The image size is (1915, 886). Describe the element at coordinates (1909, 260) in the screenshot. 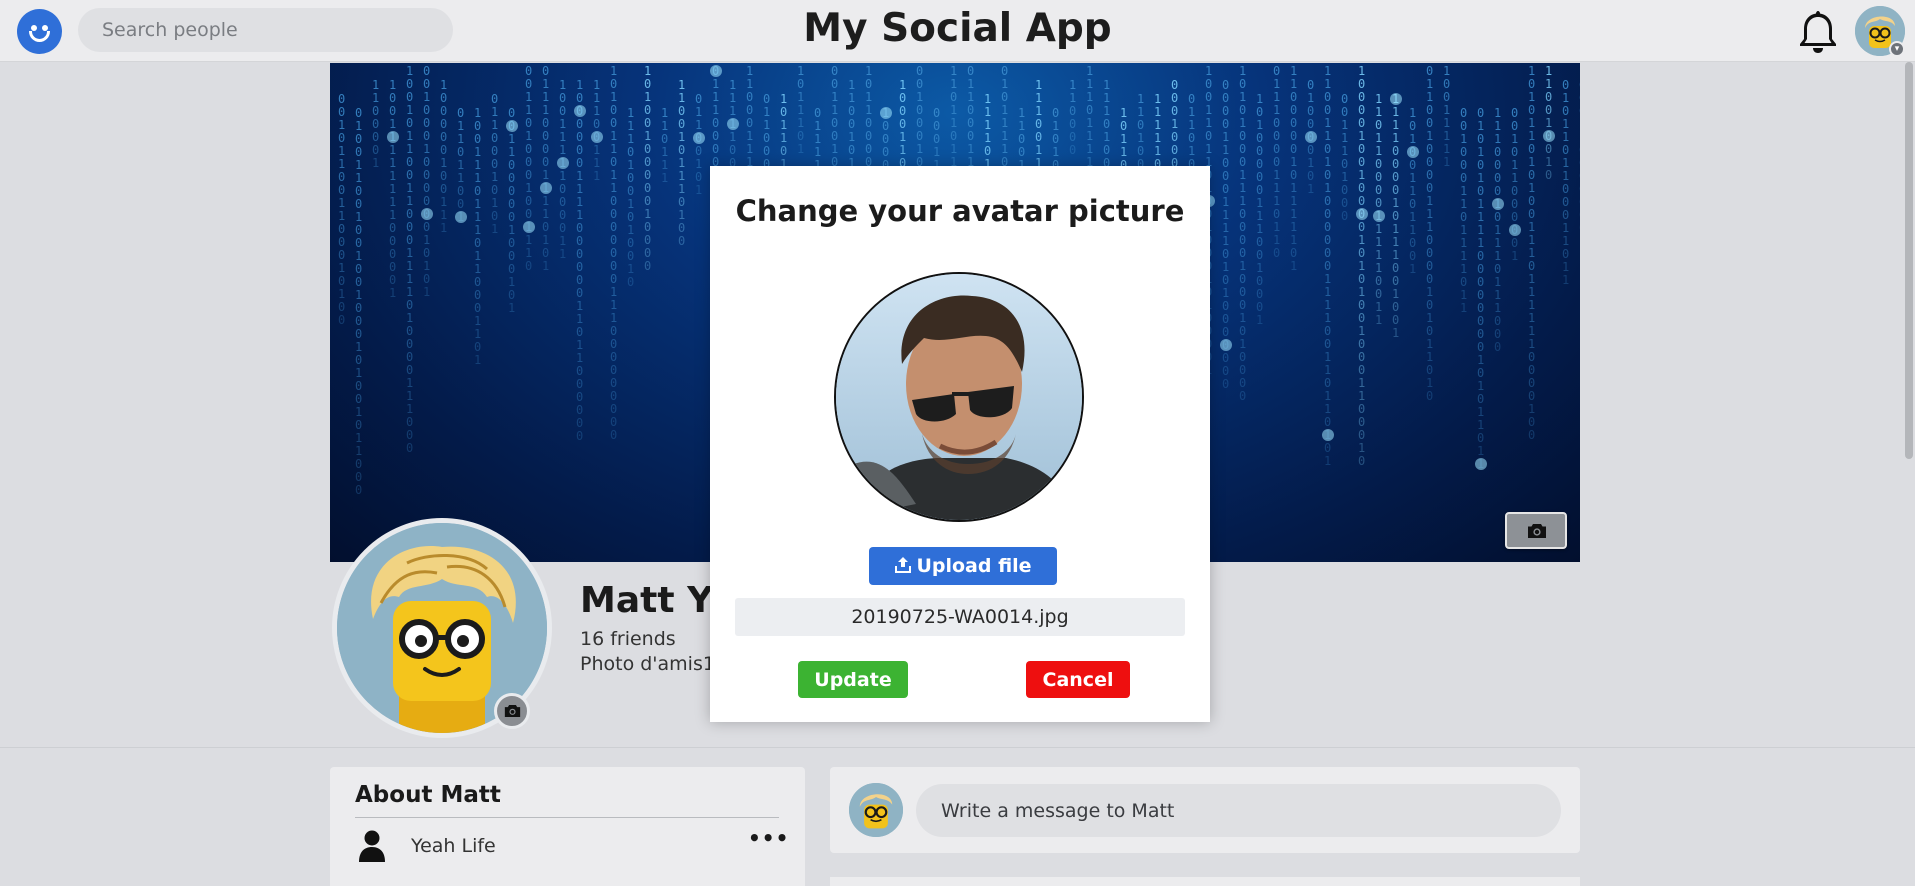

I see `scrollbar` at that location.